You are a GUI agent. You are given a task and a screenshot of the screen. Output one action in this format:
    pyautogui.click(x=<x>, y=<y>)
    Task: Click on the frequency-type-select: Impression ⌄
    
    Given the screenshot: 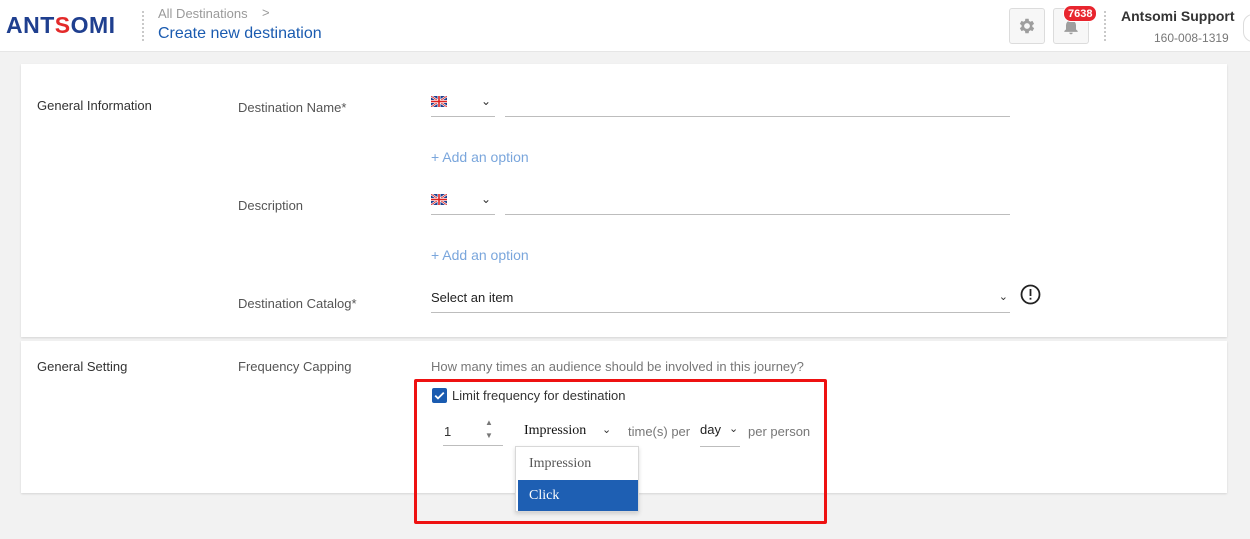 What is the action you would take?
    pyautogui.click(x=567, y=432)
    